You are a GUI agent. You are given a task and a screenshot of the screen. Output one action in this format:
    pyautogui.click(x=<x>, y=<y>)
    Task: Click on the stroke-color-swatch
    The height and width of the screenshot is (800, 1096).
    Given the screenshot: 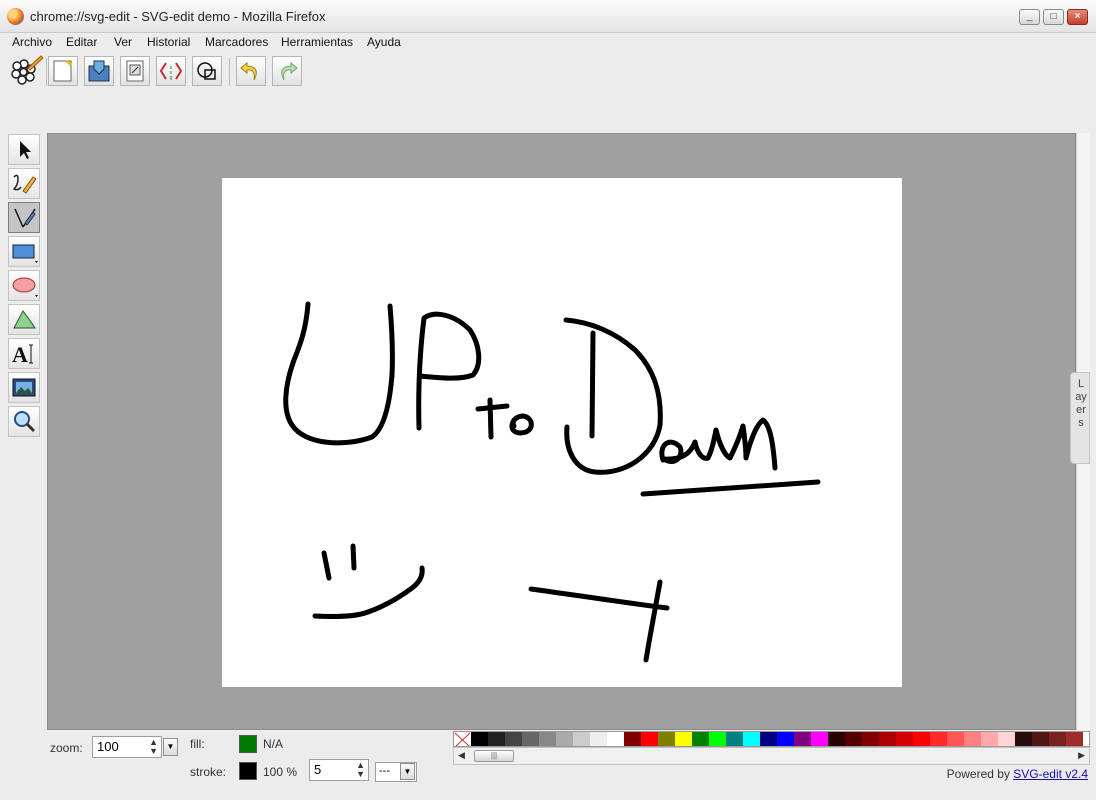 What is the action you would take?
    pyautogui.click(x=248, y=771)
    